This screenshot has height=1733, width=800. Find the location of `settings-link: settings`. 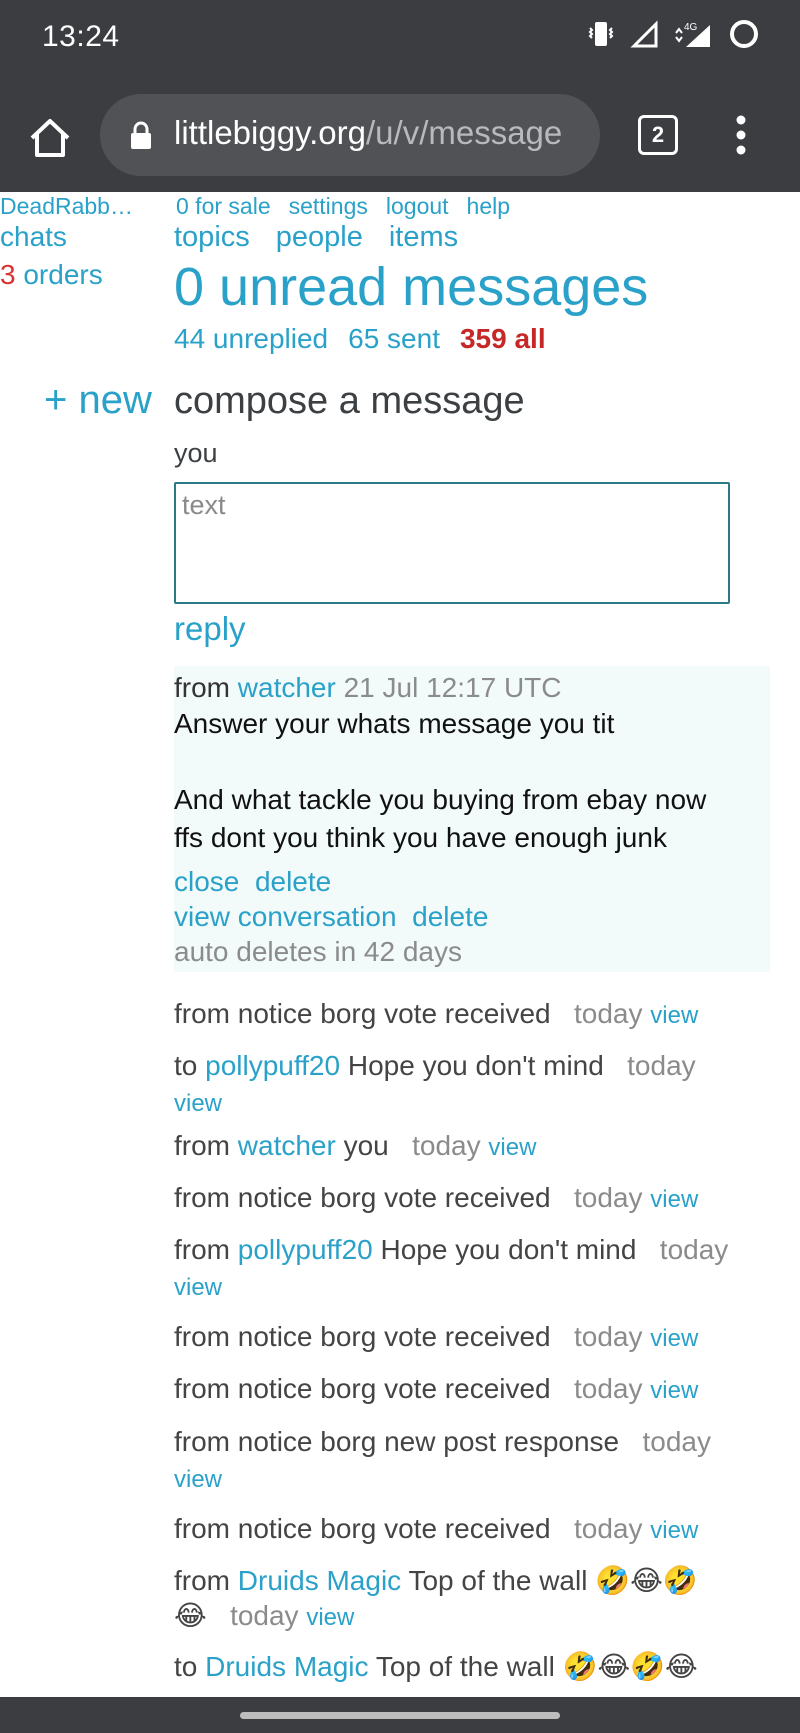

settings-link: settings is located at coordinates (328, 206).